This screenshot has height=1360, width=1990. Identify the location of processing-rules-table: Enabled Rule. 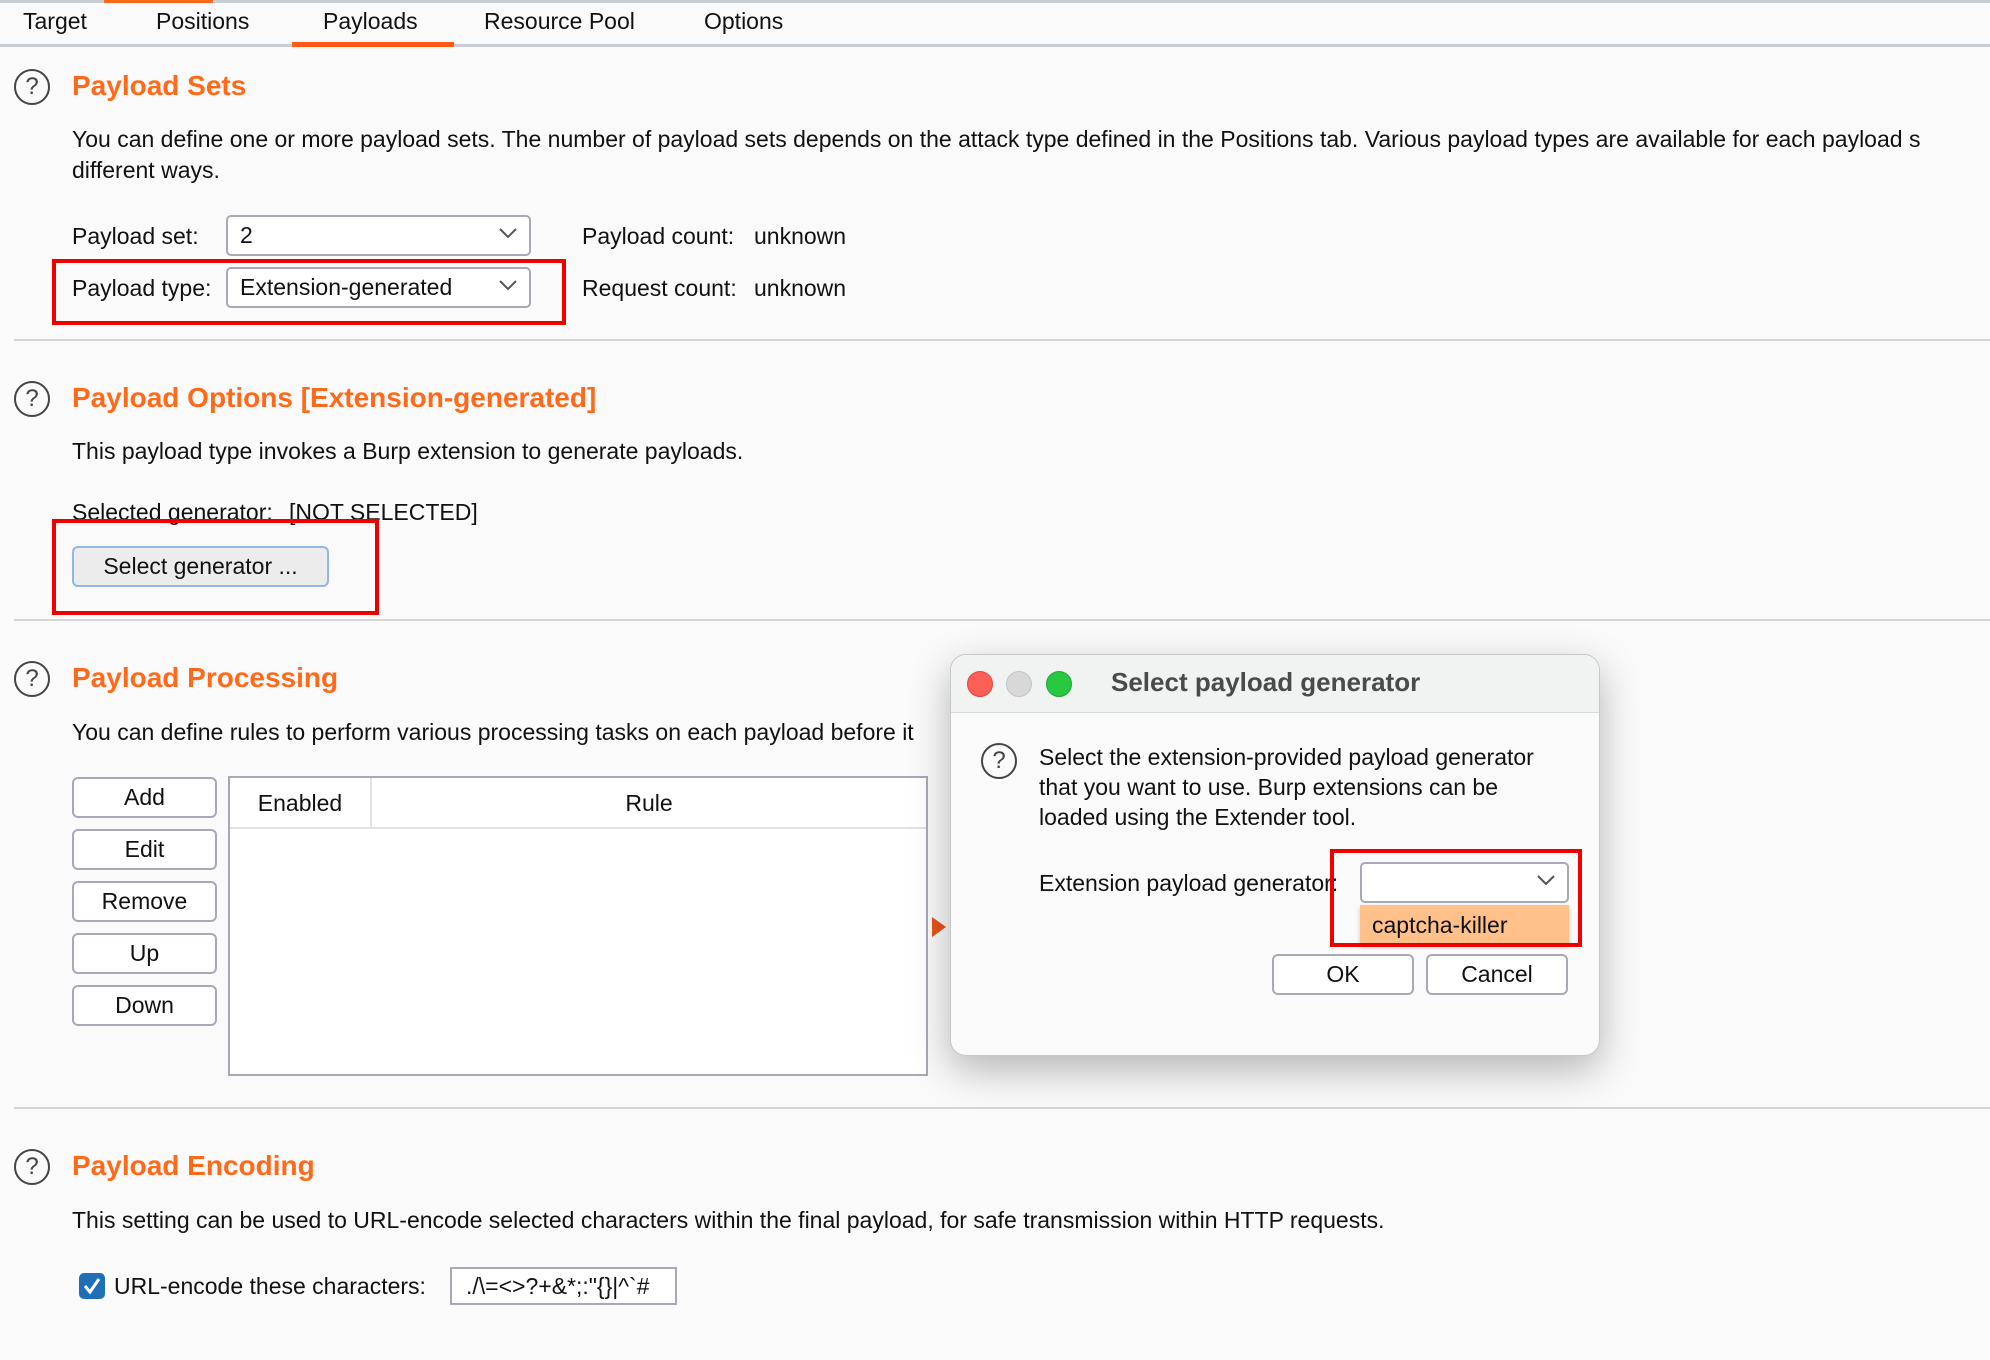
(578, 926).